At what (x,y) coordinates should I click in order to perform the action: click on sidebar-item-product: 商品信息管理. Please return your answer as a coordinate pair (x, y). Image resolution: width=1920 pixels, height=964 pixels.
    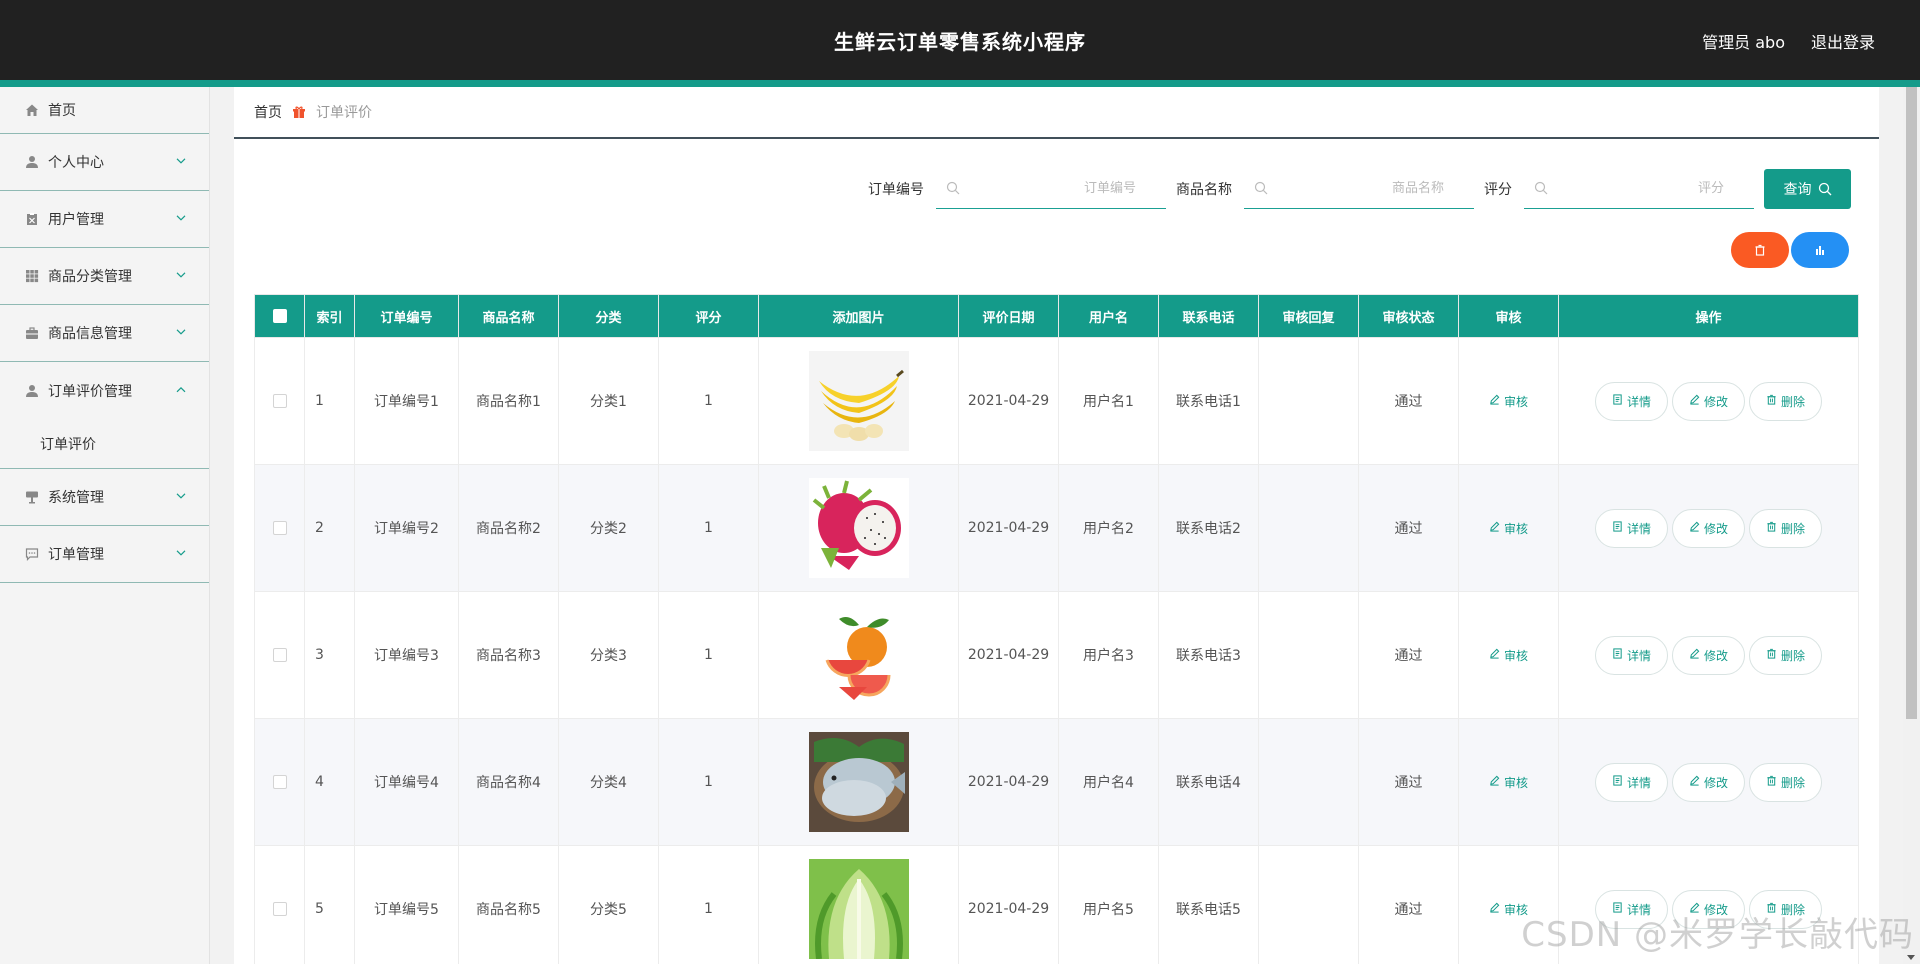
    Looking at the image, I should click on (104, 333).